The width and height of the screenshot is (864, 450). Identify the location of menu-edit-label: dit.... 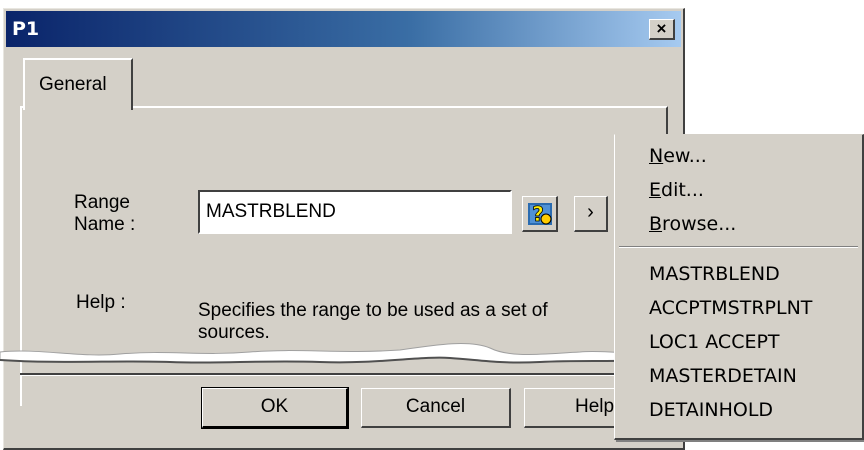
(682, 190).